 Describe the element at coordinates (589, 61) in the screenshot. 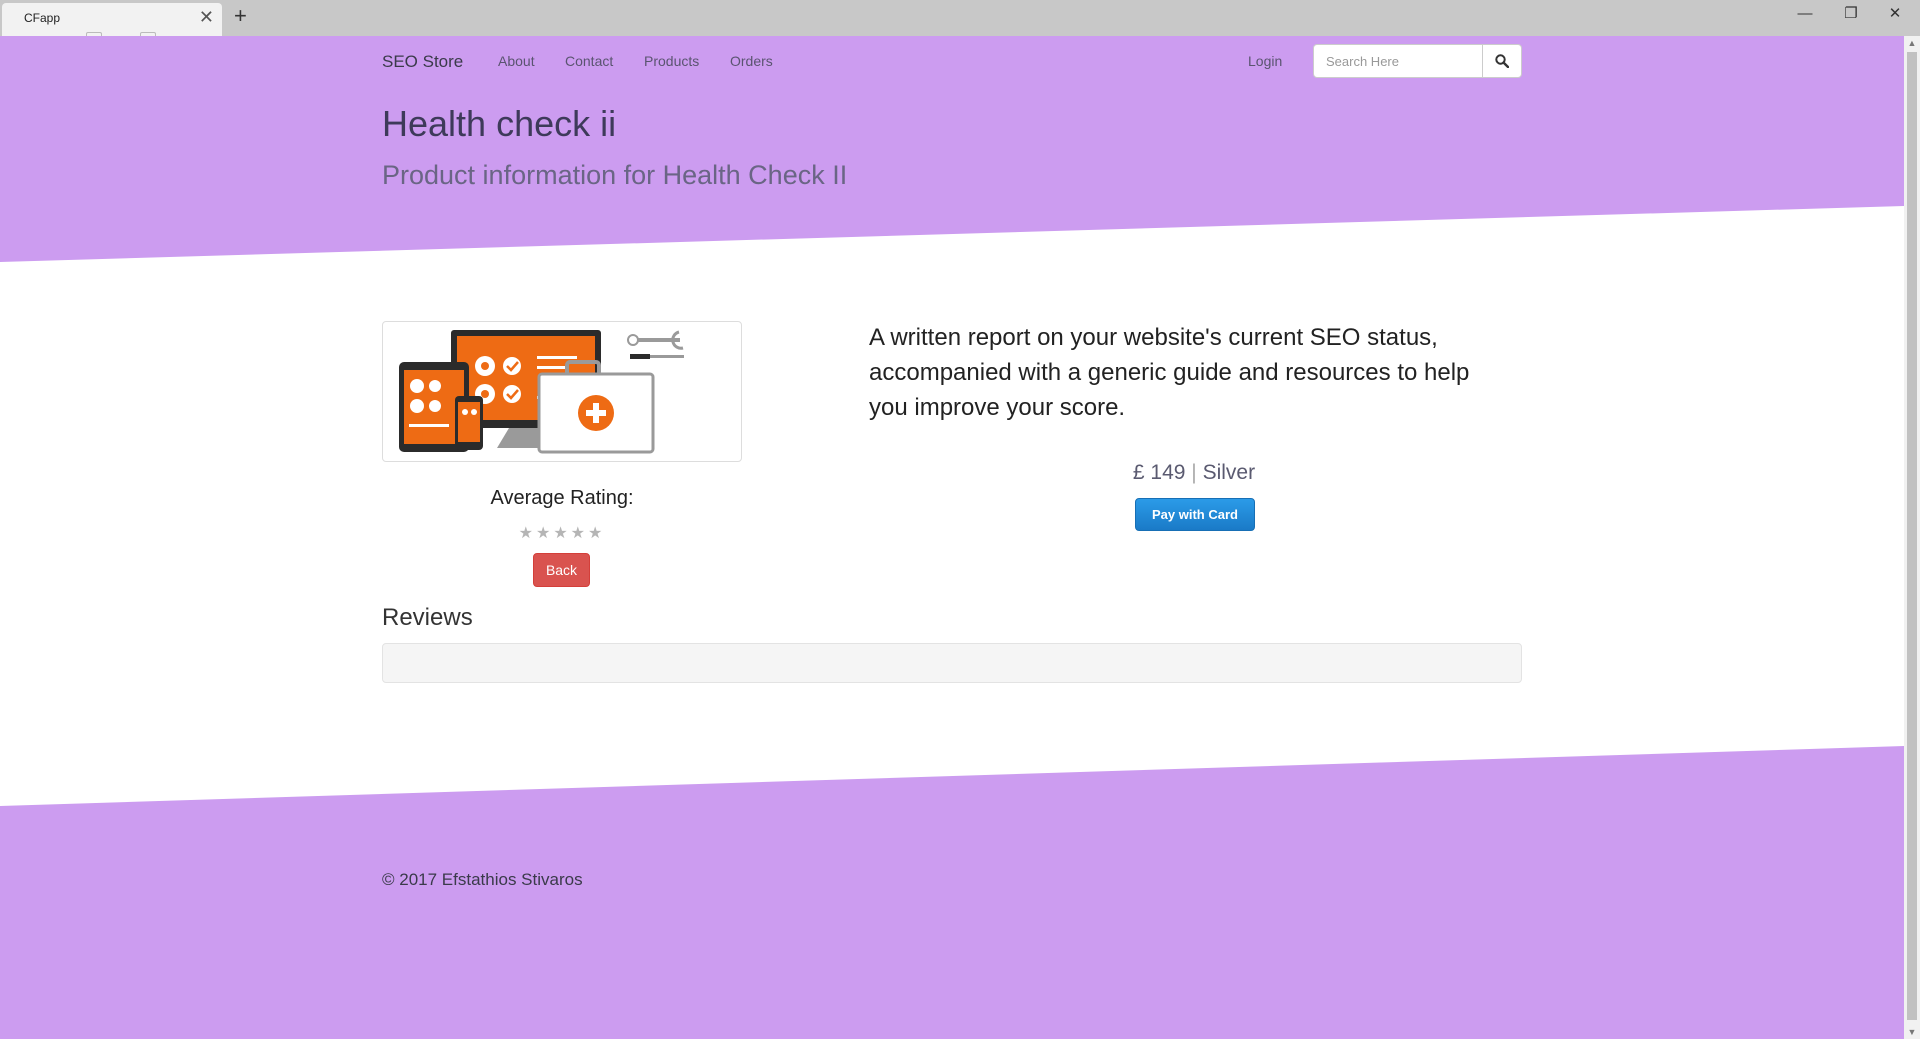

I see `nav-contact: Contact` at that location.